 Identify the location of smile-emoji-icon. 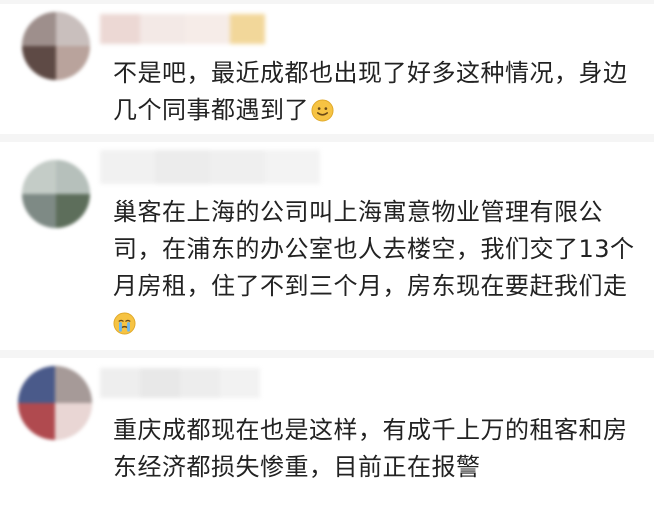
(322, 110).